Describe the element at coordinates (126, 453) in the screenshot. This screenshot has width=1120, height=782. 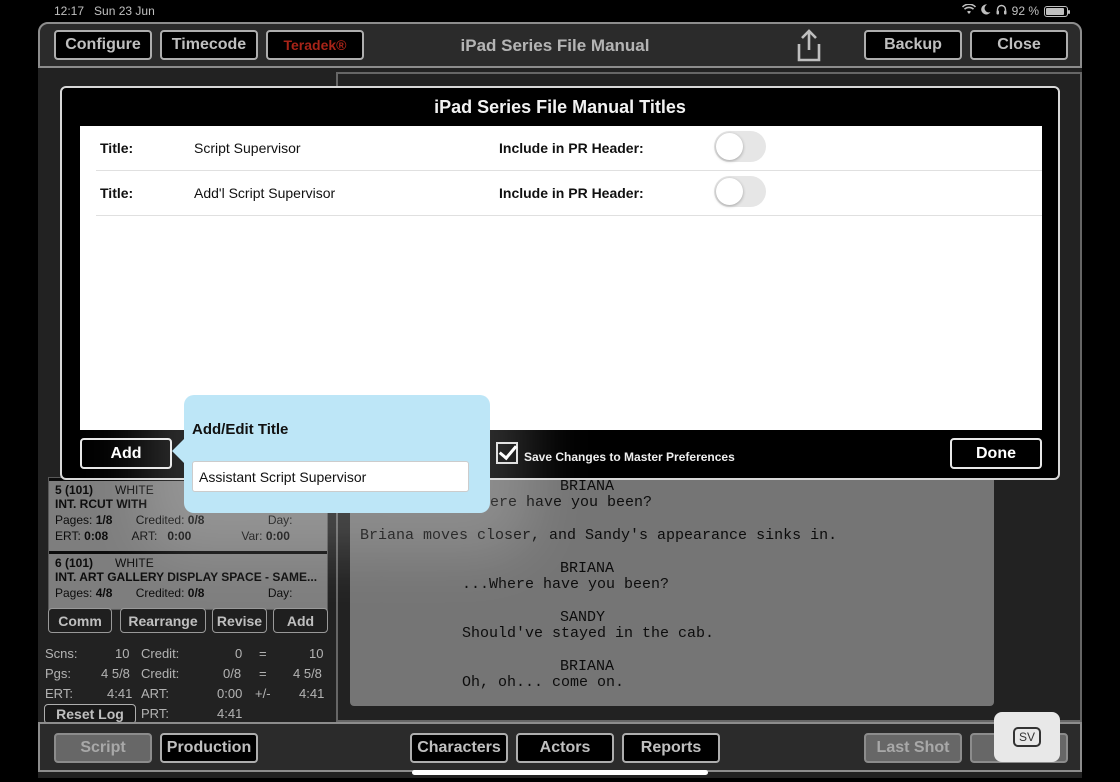
I see `add-title-button: Add` at that location.